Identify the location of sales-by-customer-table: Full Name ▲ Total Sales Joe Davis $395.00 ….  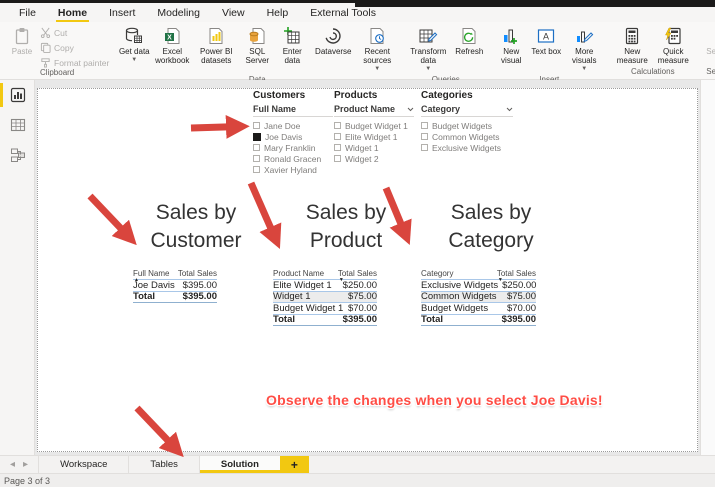
(175, 285).